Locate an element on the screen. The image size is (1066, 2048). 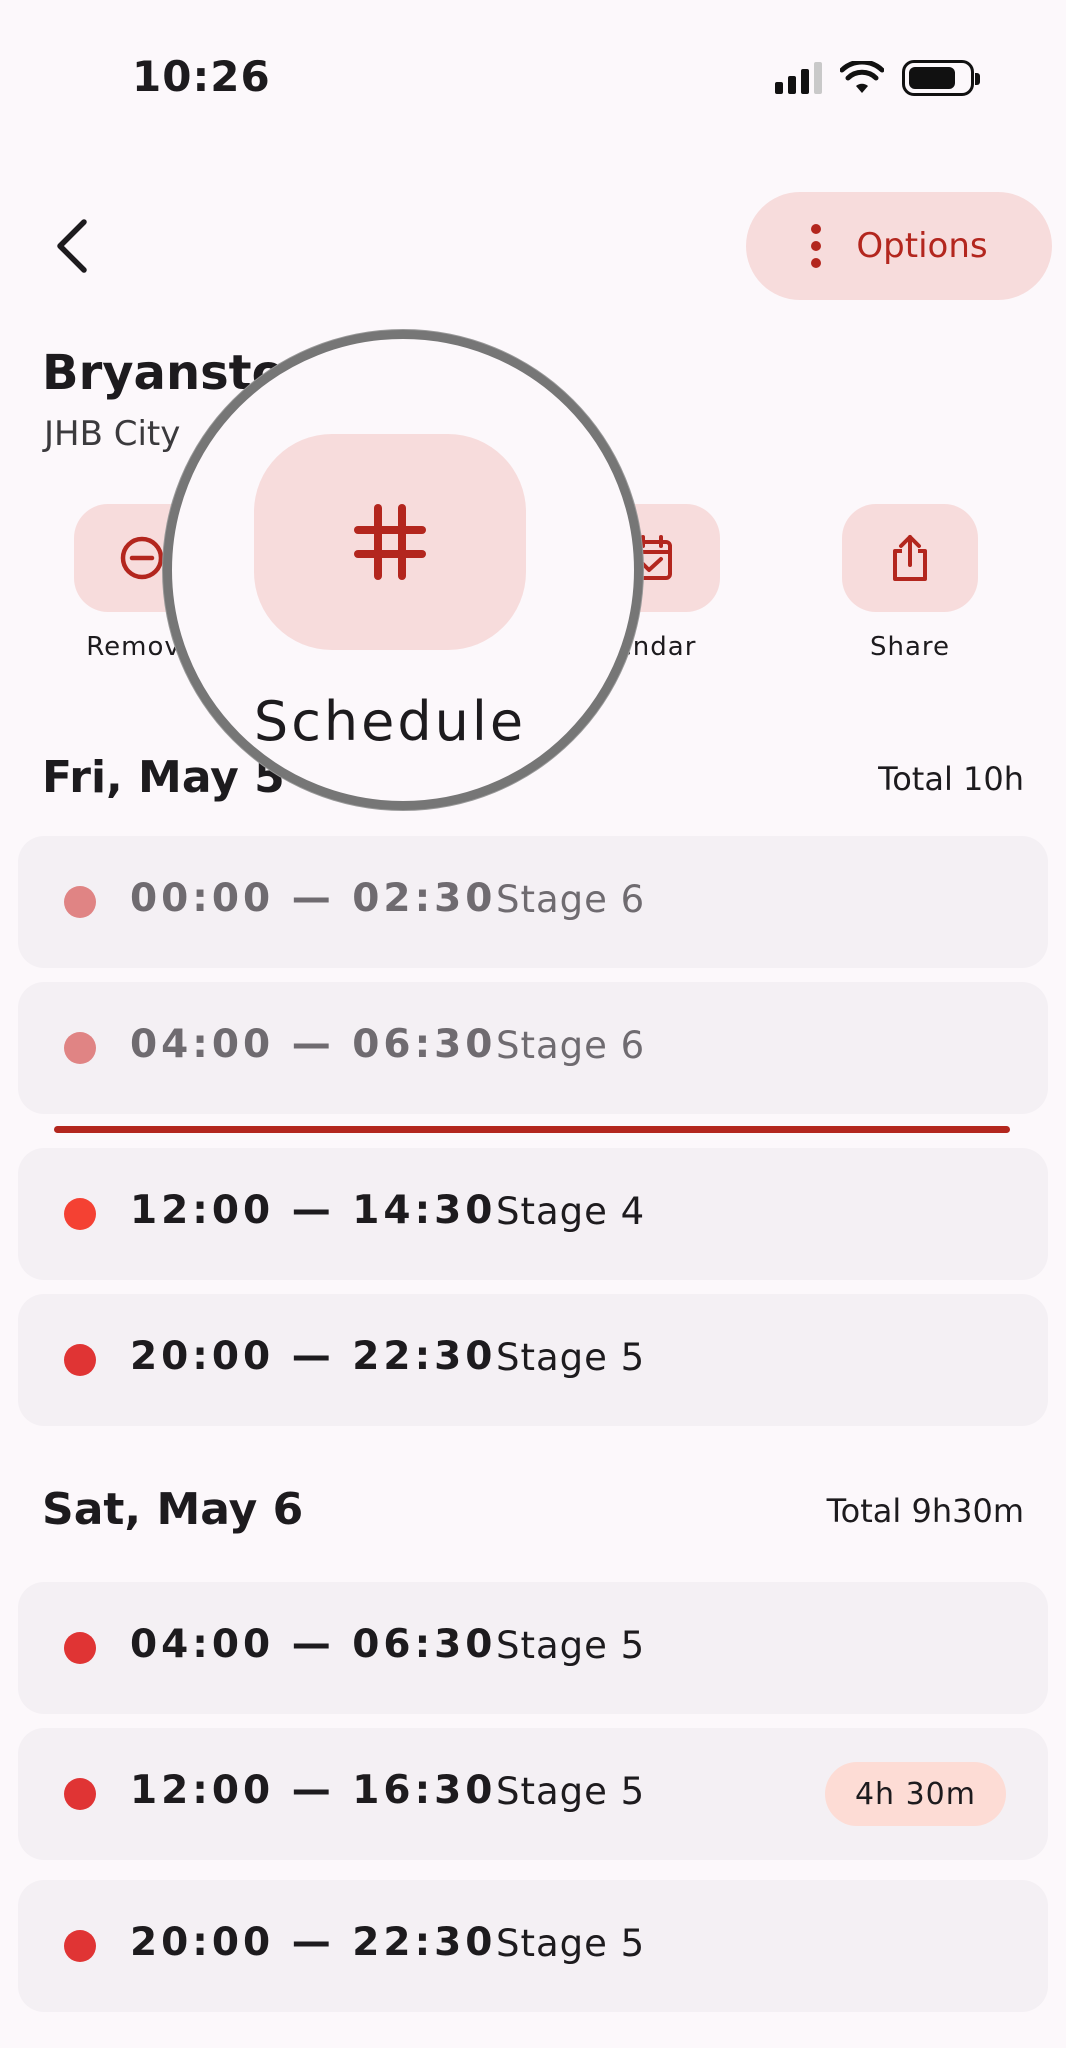
slot-item: 00:00 — 02:30 Stage 6 is located at coordinates (533, 902).